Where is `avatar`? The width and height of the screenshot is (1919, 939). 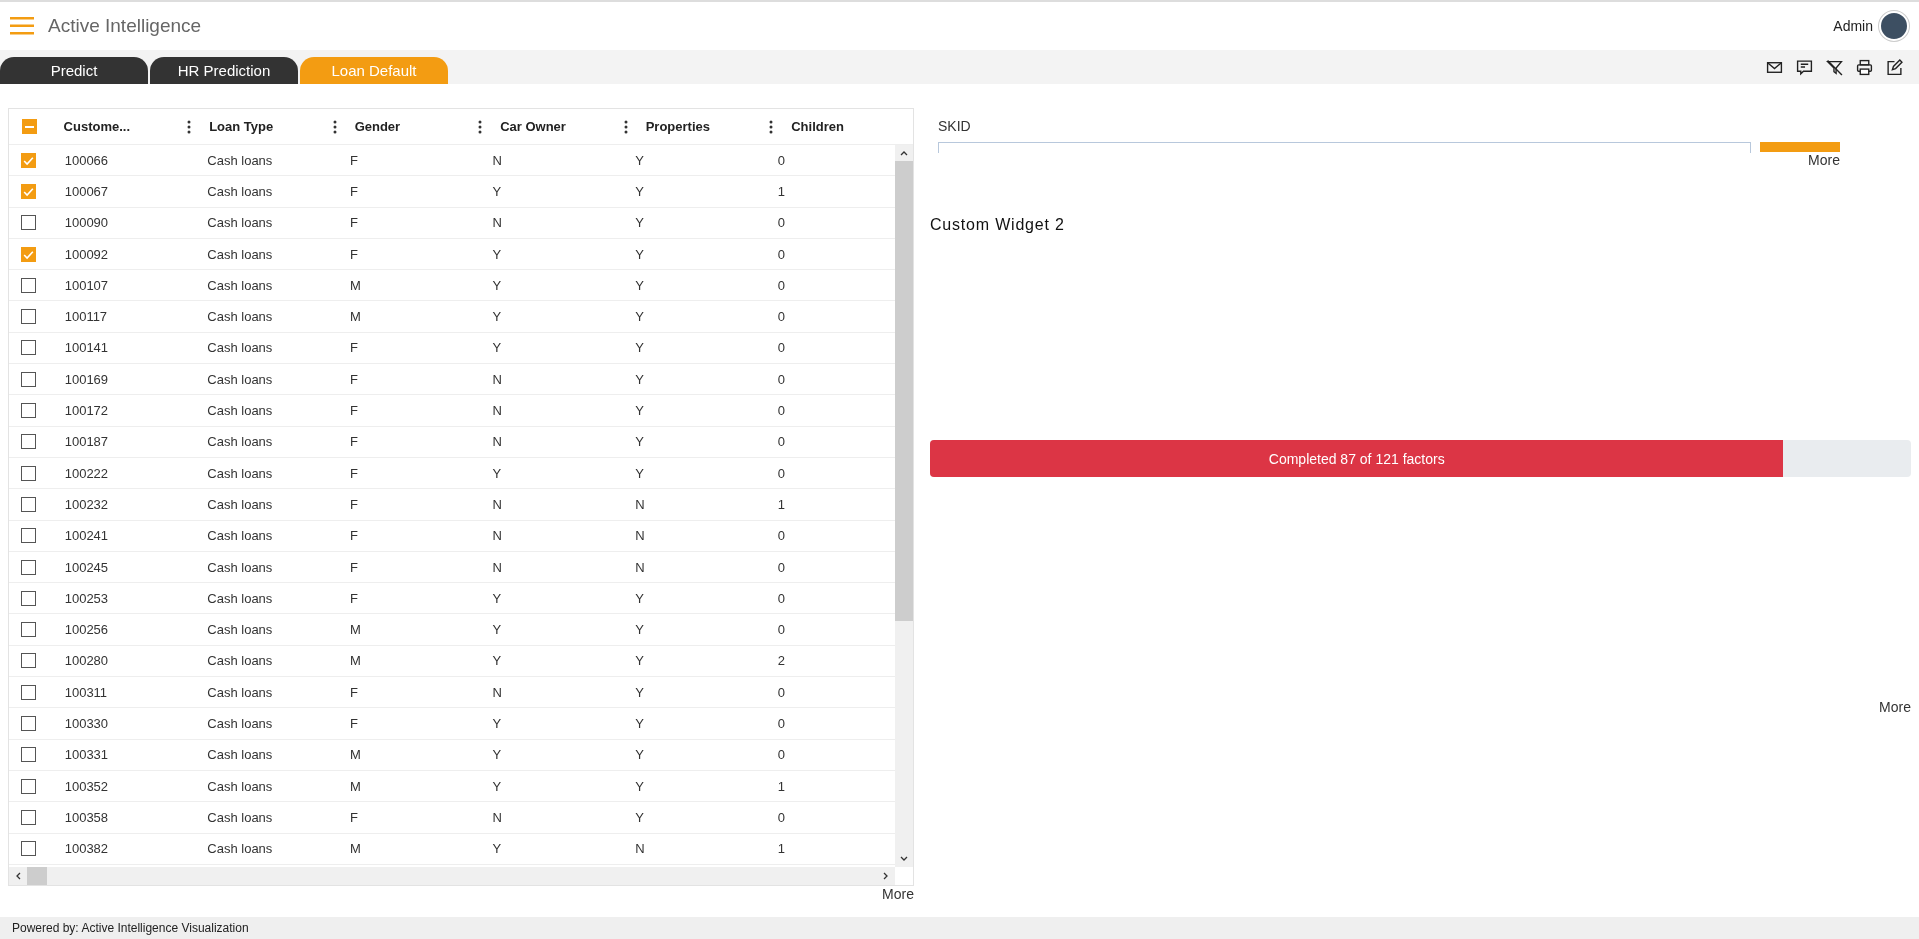
avatar is located at coordinates (1894, 26).